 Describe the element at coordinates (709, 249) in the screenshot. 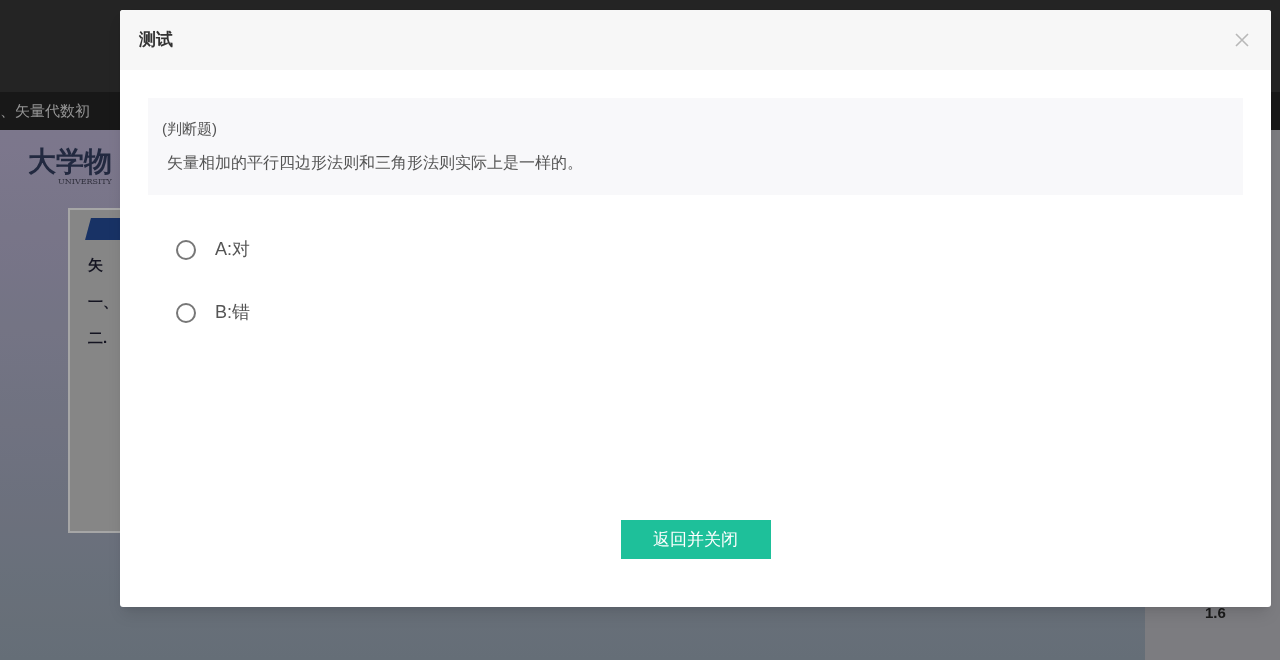

I see `answer-option: A:对` at that location.